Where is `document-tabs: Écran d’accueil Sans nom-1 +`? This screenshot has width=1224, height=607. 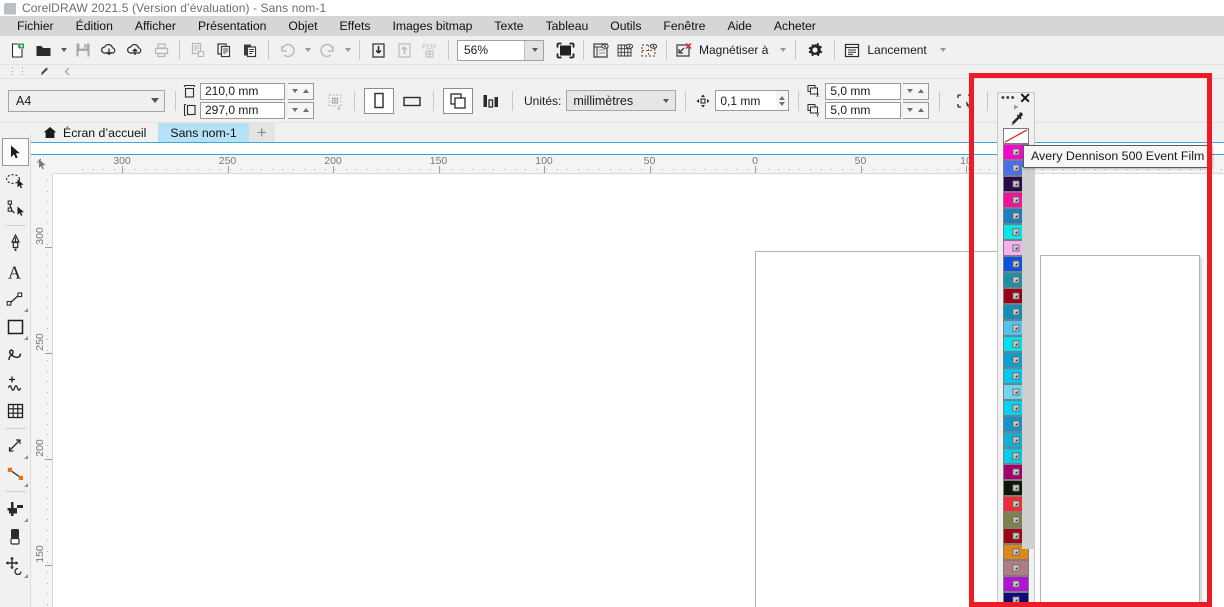
document-tabs: Écran d’accueil Sans nom-1 + is located at coordinates (612, 133).